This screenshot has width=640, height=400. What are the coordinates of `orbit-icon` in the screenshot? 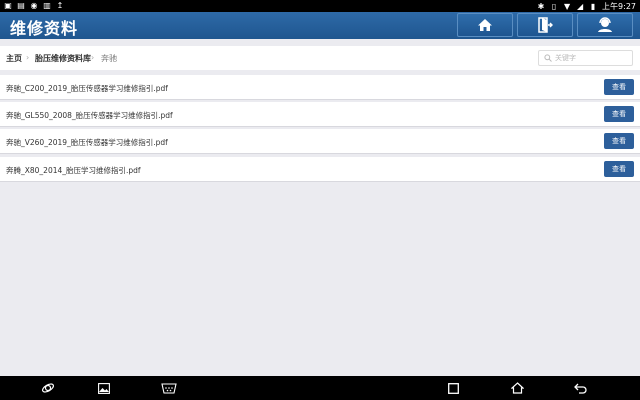 It's located at (48, 388).